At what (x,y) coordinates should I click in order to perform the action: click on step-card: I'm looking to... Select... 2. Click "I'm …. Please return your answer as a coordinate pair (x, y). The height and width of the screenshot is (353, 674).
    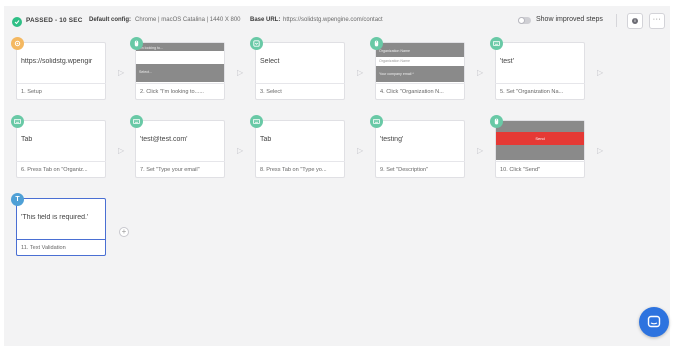
    Looking at the image, I should click on (177, 68).